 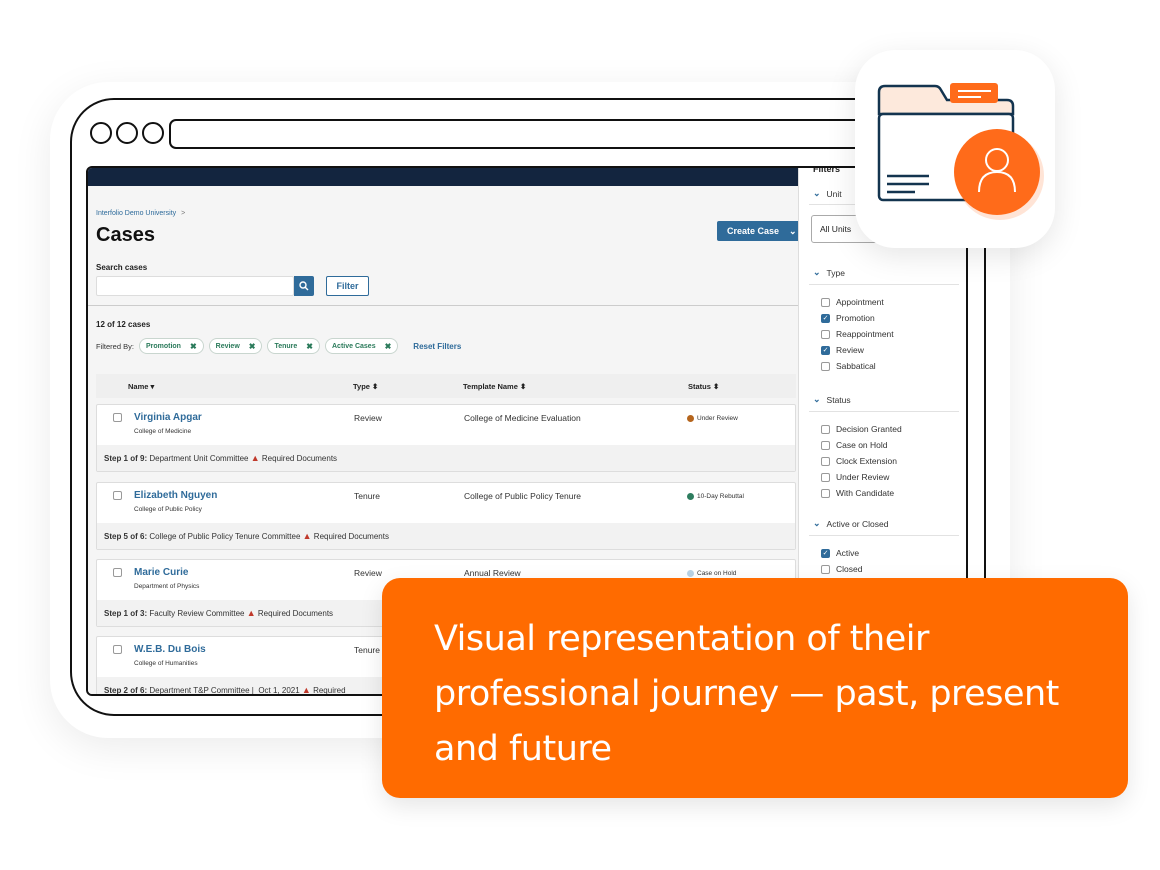 What do you see at coordinates (347, 286) in the screenshot?
I see `filter-button: Filter` at bounding box center [347, 286].